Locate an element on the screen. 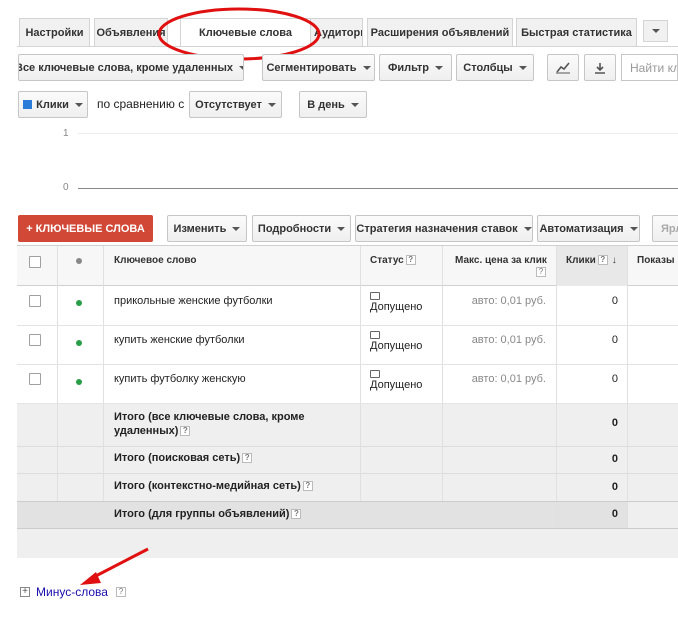 Image resolution: width=678 pixels, height=627 pixels. metric-color-square is located at coordinates (28, 104).